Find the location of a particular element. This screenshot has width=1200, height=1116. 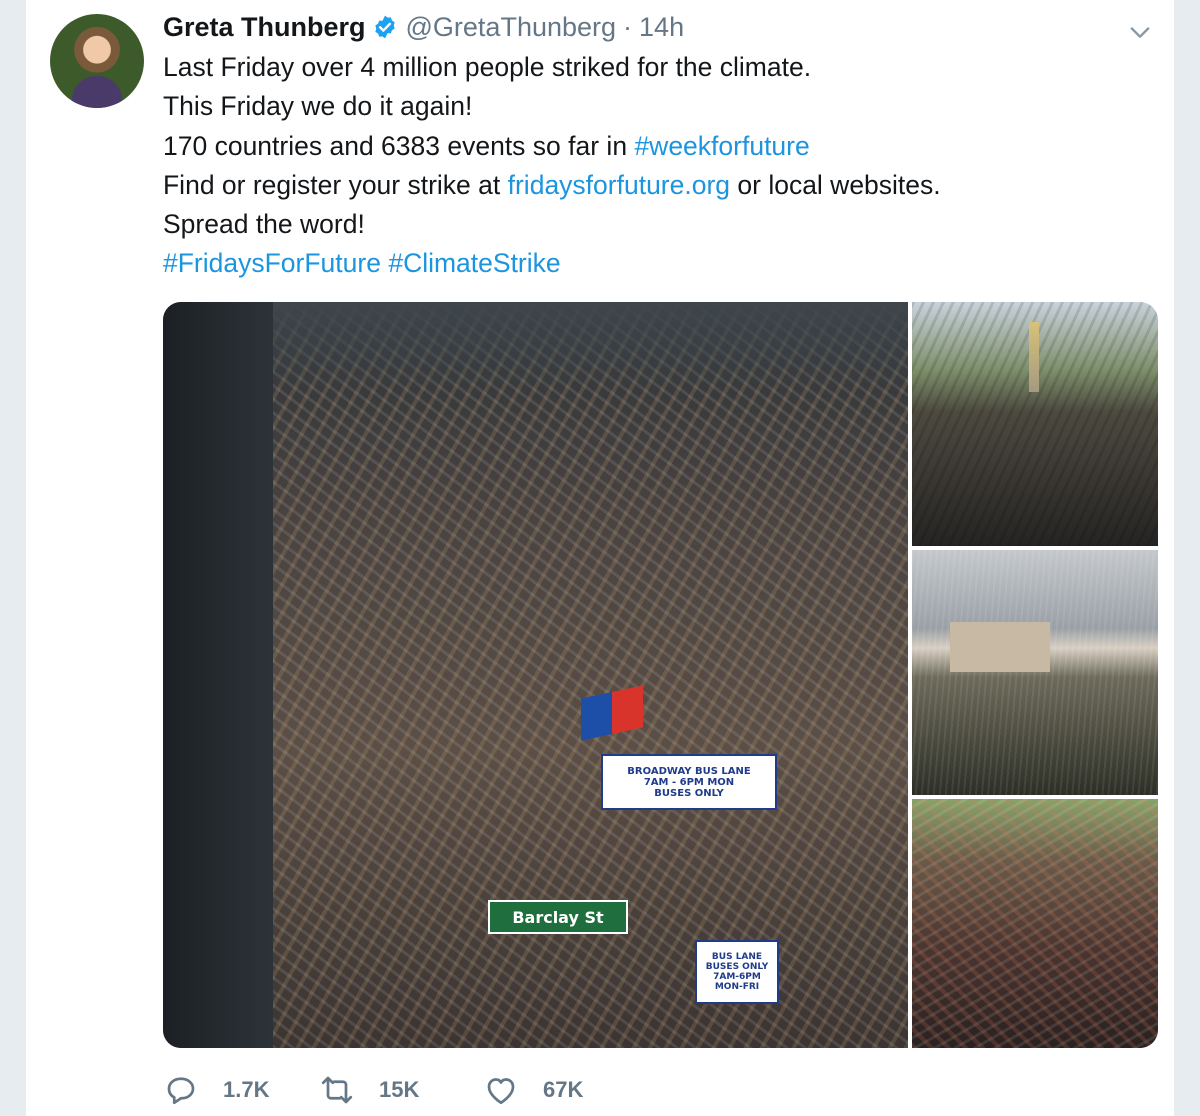

tweet-text-segment: 170 countries and 6383 events so far in is located at coordinates (399, 145).